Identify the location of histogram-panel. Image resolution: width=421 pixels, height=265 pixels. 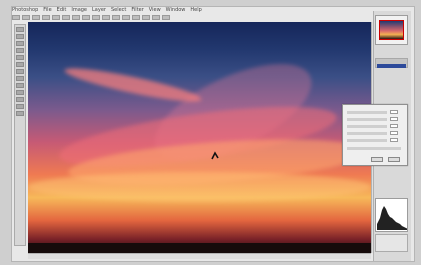
(391, 215).